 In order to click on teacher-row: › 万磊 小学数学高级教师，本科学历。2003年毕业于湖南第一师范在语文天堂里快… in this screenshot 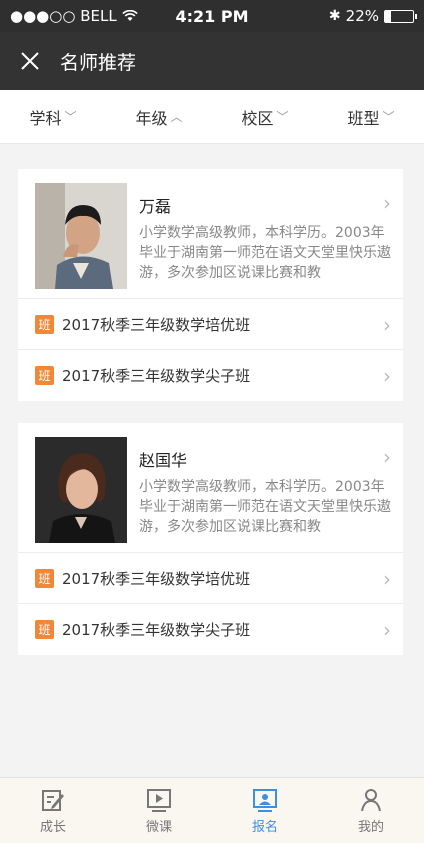, I will do `click(210, 234)`.